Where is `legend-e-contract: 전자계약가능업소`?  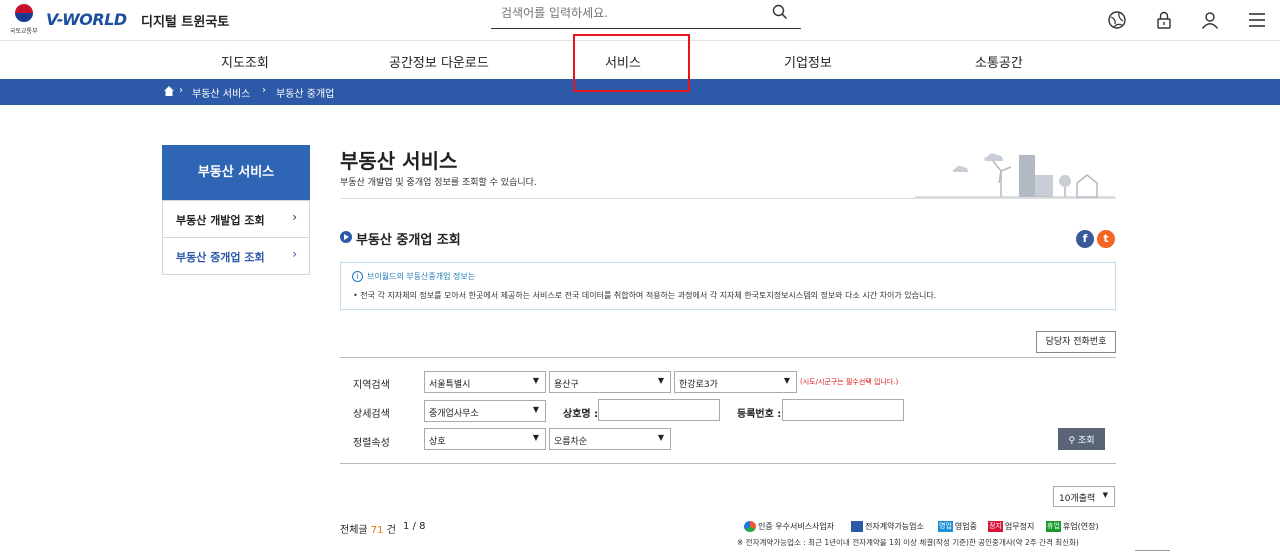 legend-e-contract: 전자계약가능업소 is located at coordinates (887, 526).